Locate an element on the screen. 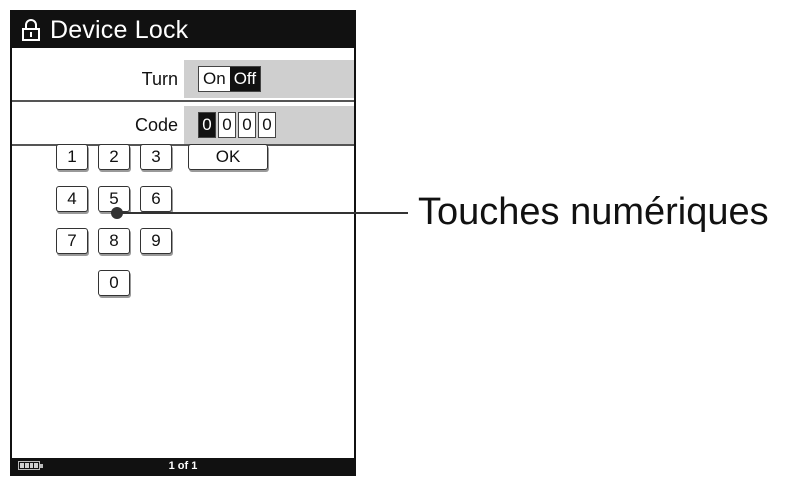 This screenshot has height=484, width=812. turn-row: Turn On Off is located at coordinates (183, 79).